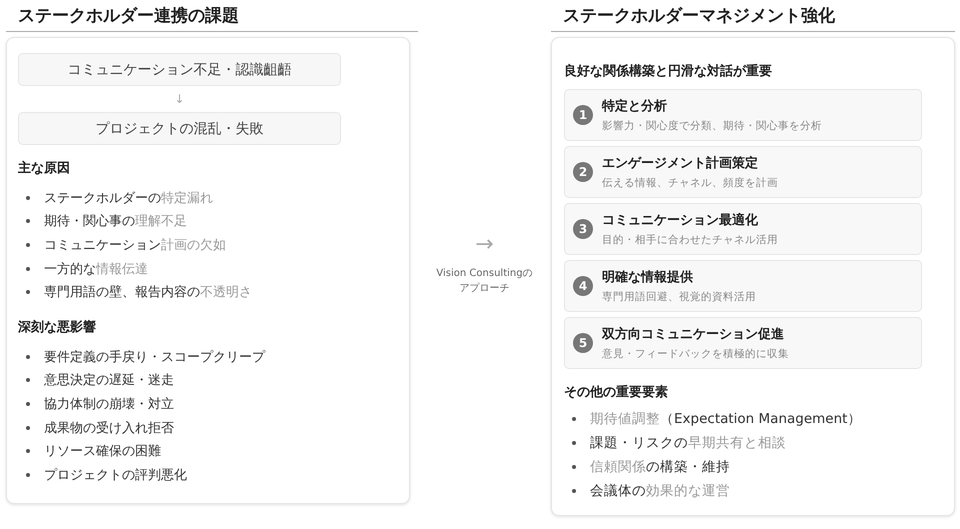  I want to click on list-item: リソース確保の困難, so click(102, 451).